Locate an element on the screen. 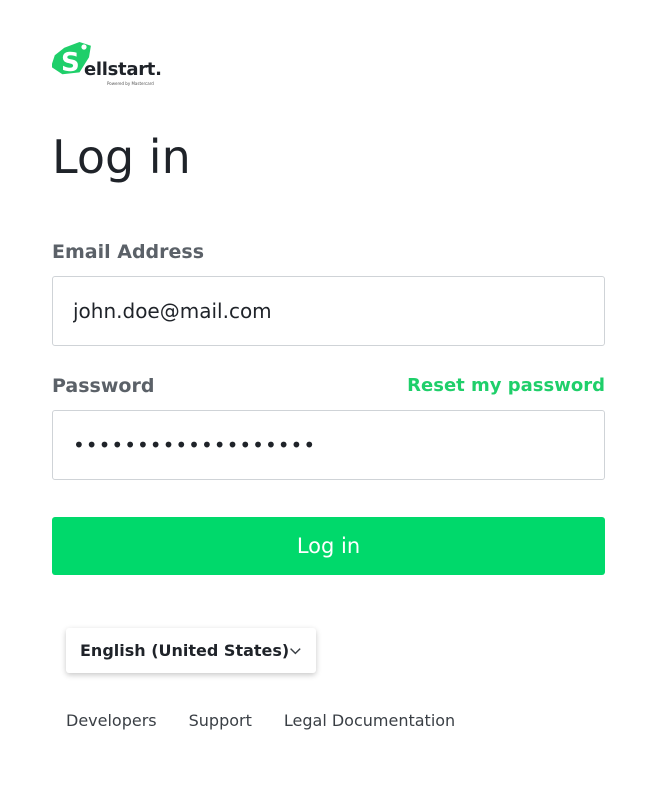  support-link: Support is located at coordinates (220, 721).